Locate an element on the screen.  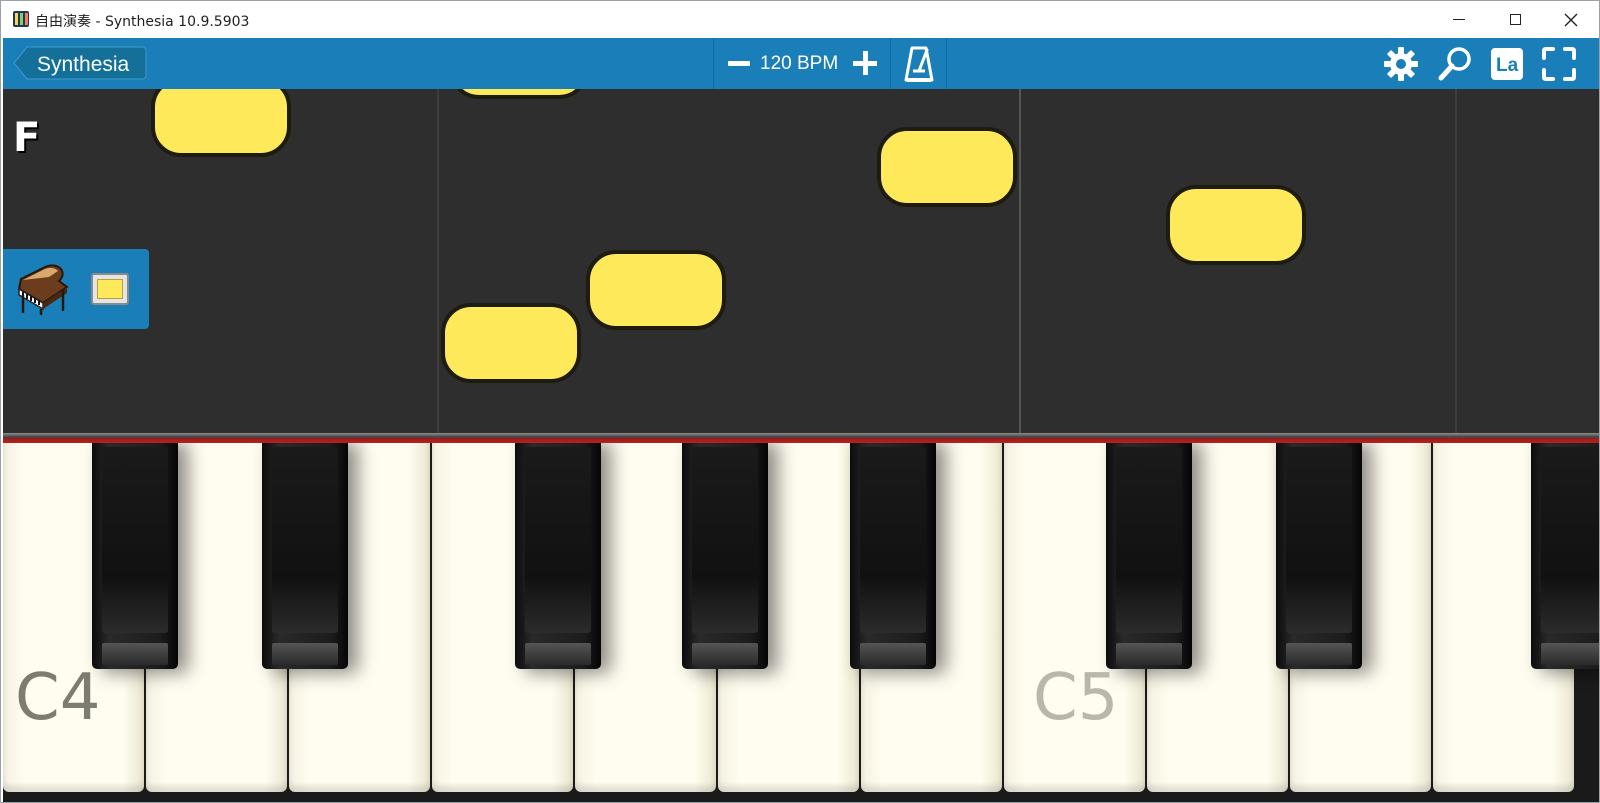
tempo-value: 120 BPM is located at coordinates (799, 63).